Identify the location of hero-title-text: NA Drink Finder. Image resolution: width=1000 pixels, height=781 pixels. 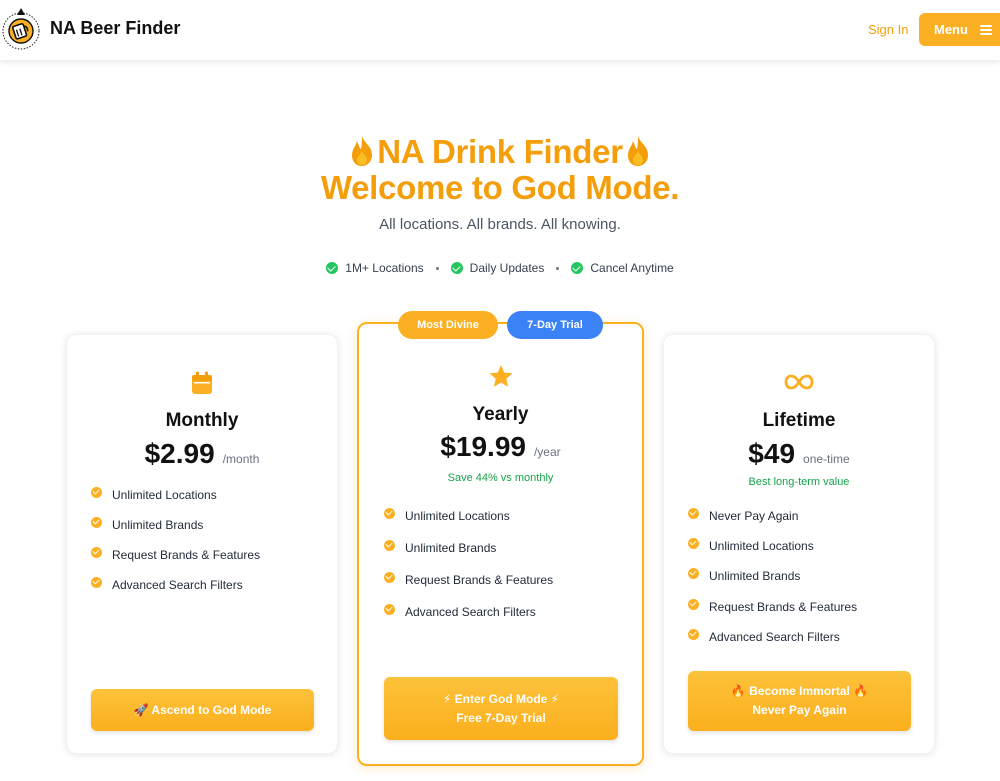
(500, 151).